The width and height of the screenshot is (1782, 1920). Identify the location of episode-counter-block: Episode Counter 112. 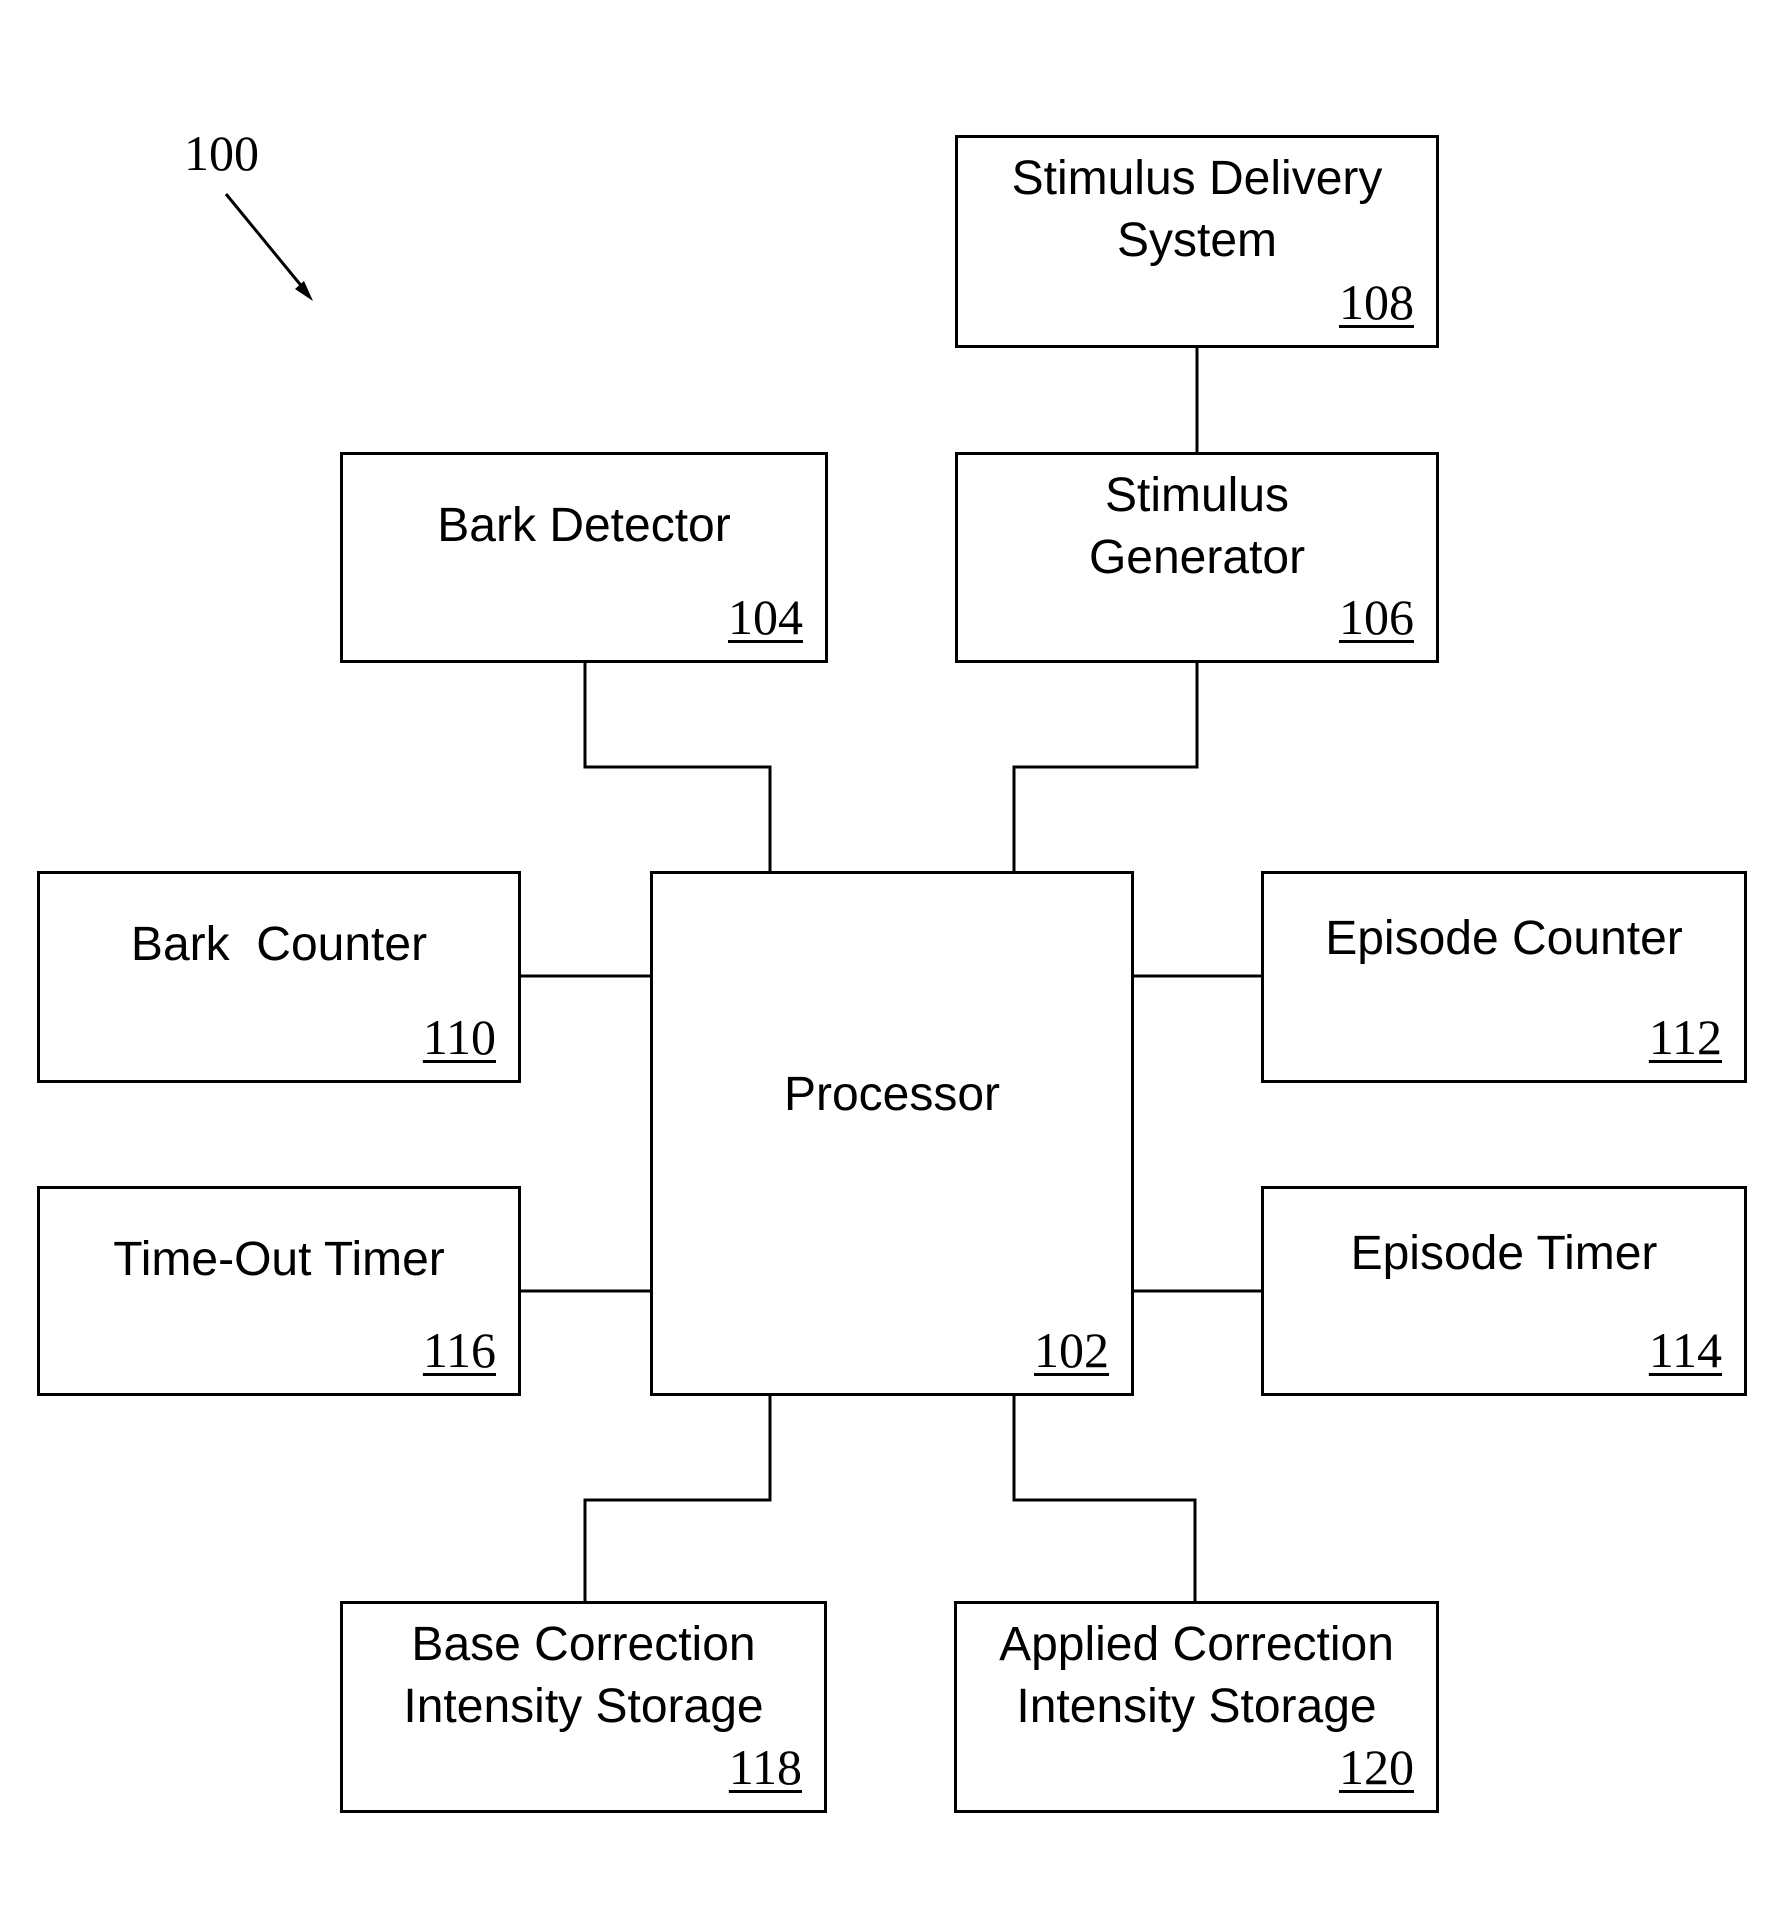
(1504, 977).